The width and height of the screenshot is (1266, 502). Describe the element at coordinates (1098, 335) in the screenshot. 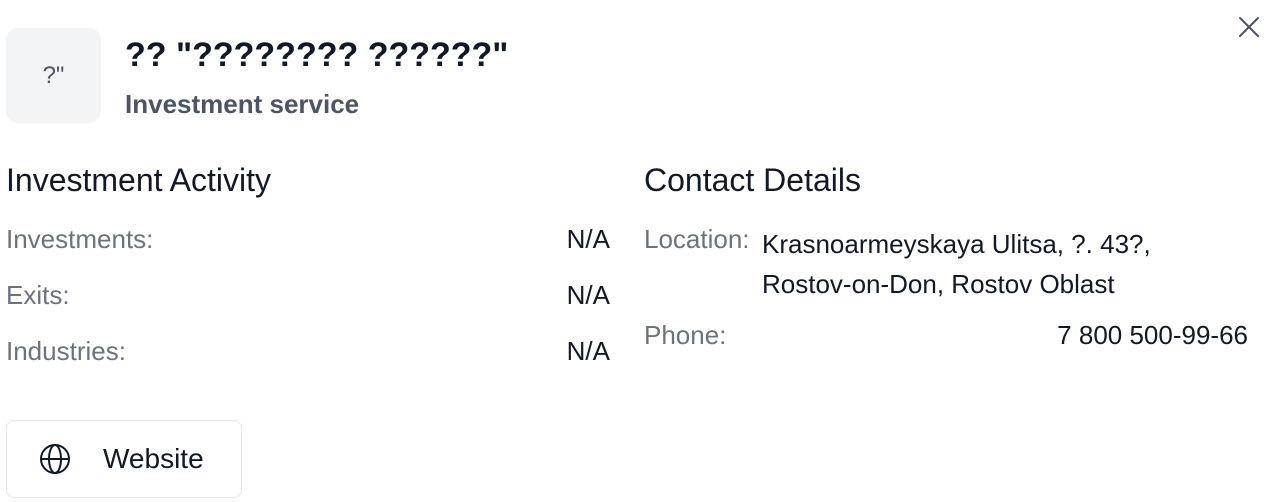

I see `phone-value: 7 800 500-99-66` at that location.